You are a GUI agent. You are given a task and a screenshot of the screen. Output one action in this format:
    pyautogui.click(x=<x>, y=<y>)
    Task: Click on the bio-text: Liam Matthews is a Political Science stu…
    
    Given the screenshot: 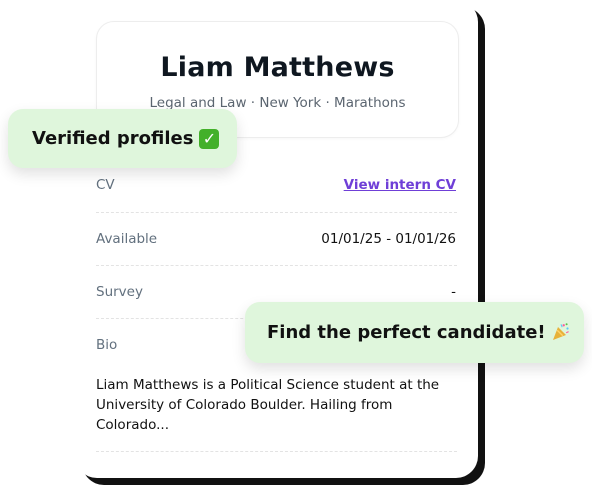 What is the action you would take?
    pyautogui.click(x=268, y=405)
    